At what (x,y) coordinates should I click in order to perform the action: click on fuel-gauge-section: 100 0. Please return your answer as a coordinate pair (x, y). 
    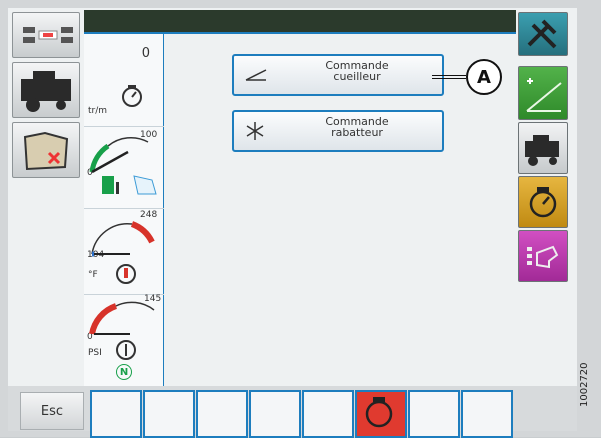
    Looking at the image, I should click on (124, 167).